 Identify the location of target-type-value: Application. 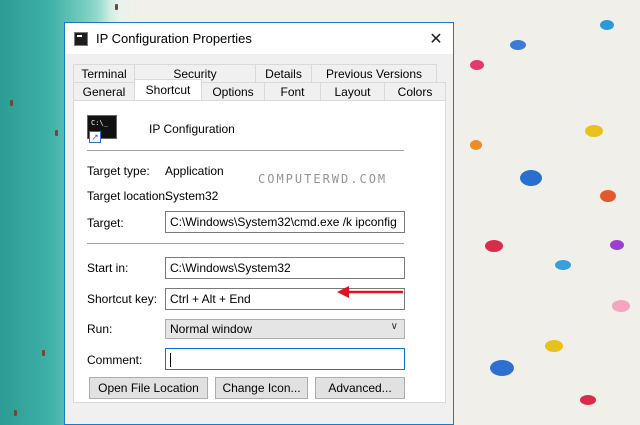
(194, 171).